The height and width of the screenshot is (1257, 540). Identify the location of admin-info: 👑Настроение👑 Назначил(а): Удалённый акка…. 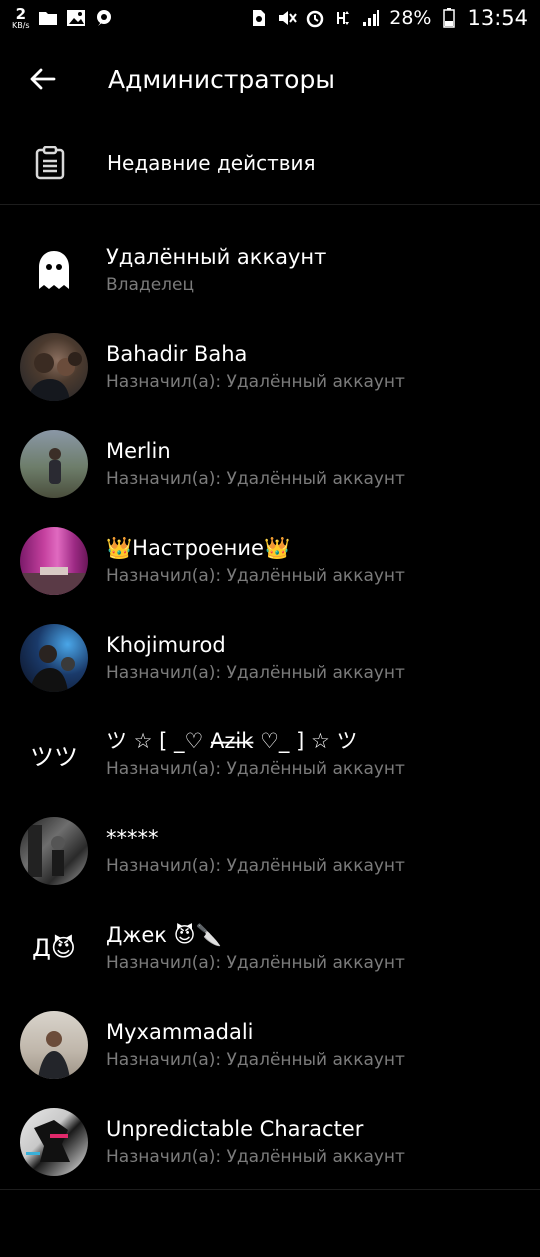
(255, 561).